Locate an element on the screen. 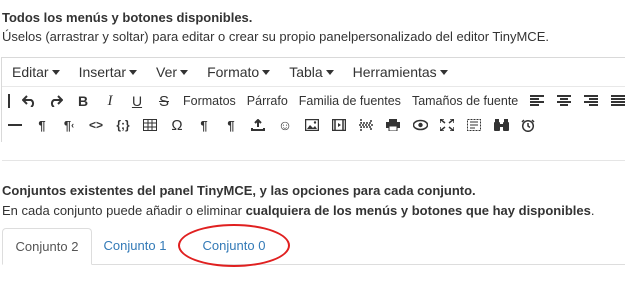  font-family-button: Familia de fuentes is located at coordinates (350, 101).